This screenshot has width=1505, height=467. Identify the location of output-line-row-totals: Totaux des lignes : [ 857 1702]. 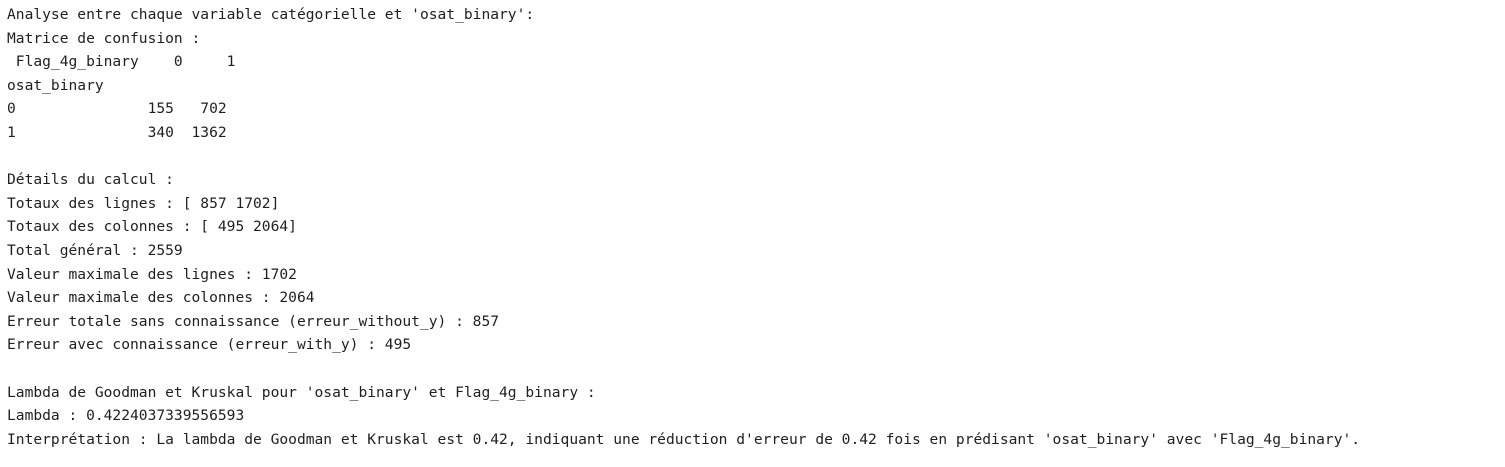
(143, 203).